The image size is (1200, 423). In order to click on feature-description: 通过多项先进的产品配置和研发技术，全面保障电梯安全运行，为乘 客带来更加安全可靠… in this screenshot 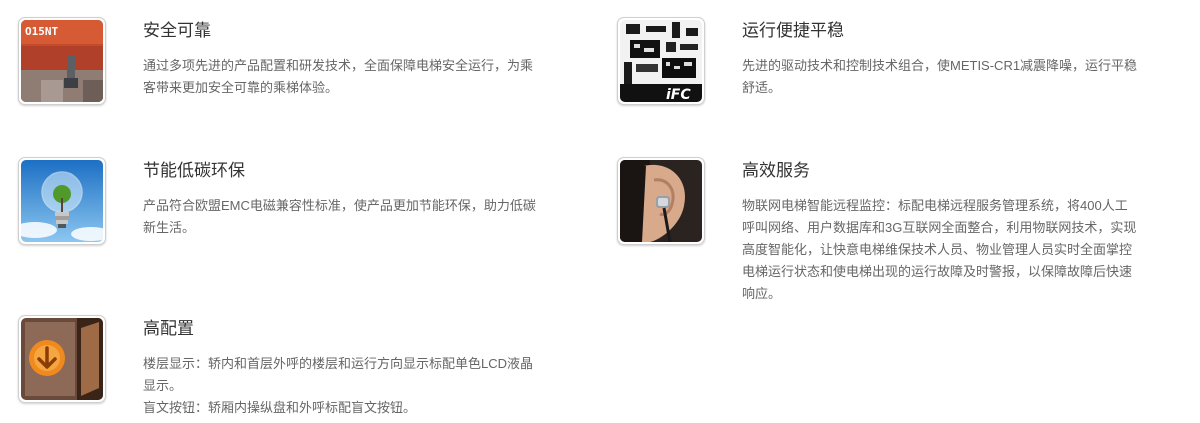, I will do `click(338, 76)`.